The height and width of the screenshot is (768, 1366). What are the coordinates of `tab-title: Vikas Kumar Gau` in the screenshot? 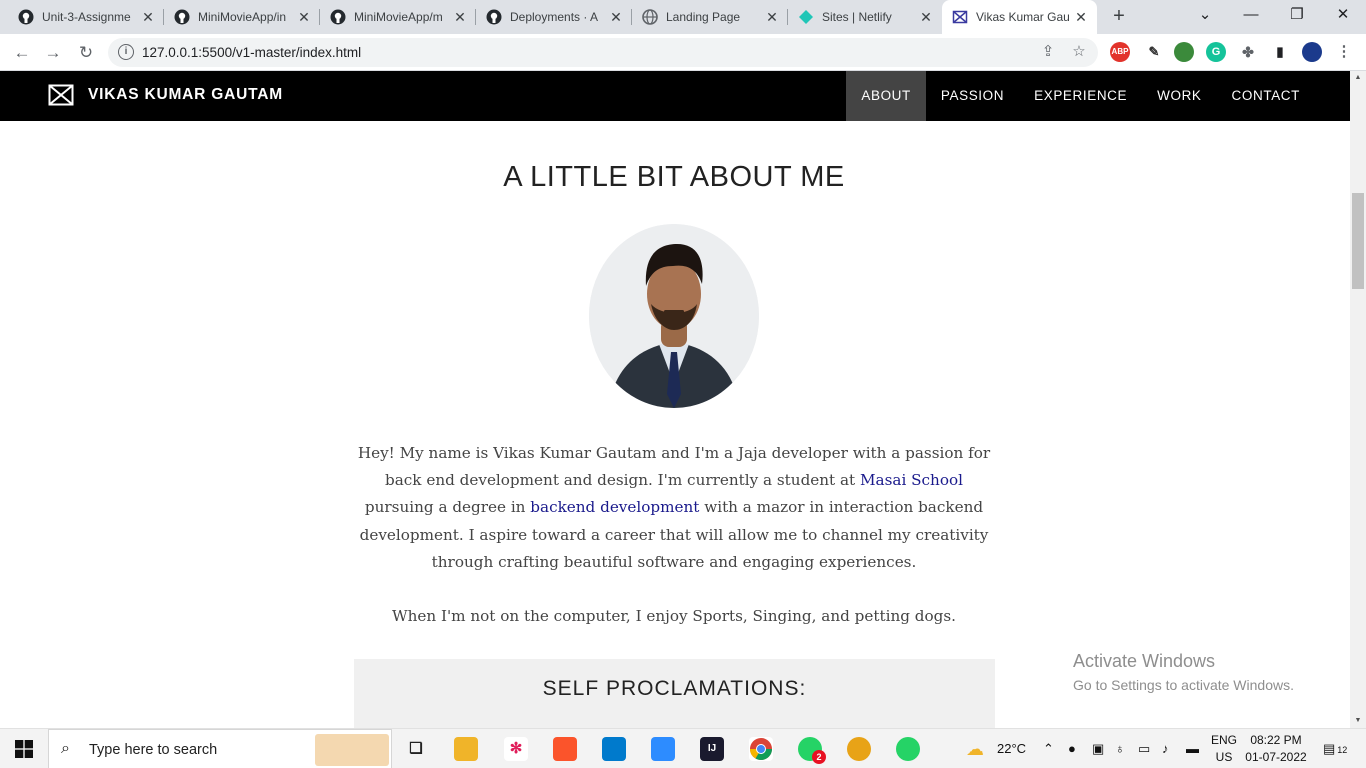 It's located at (1023, 17).